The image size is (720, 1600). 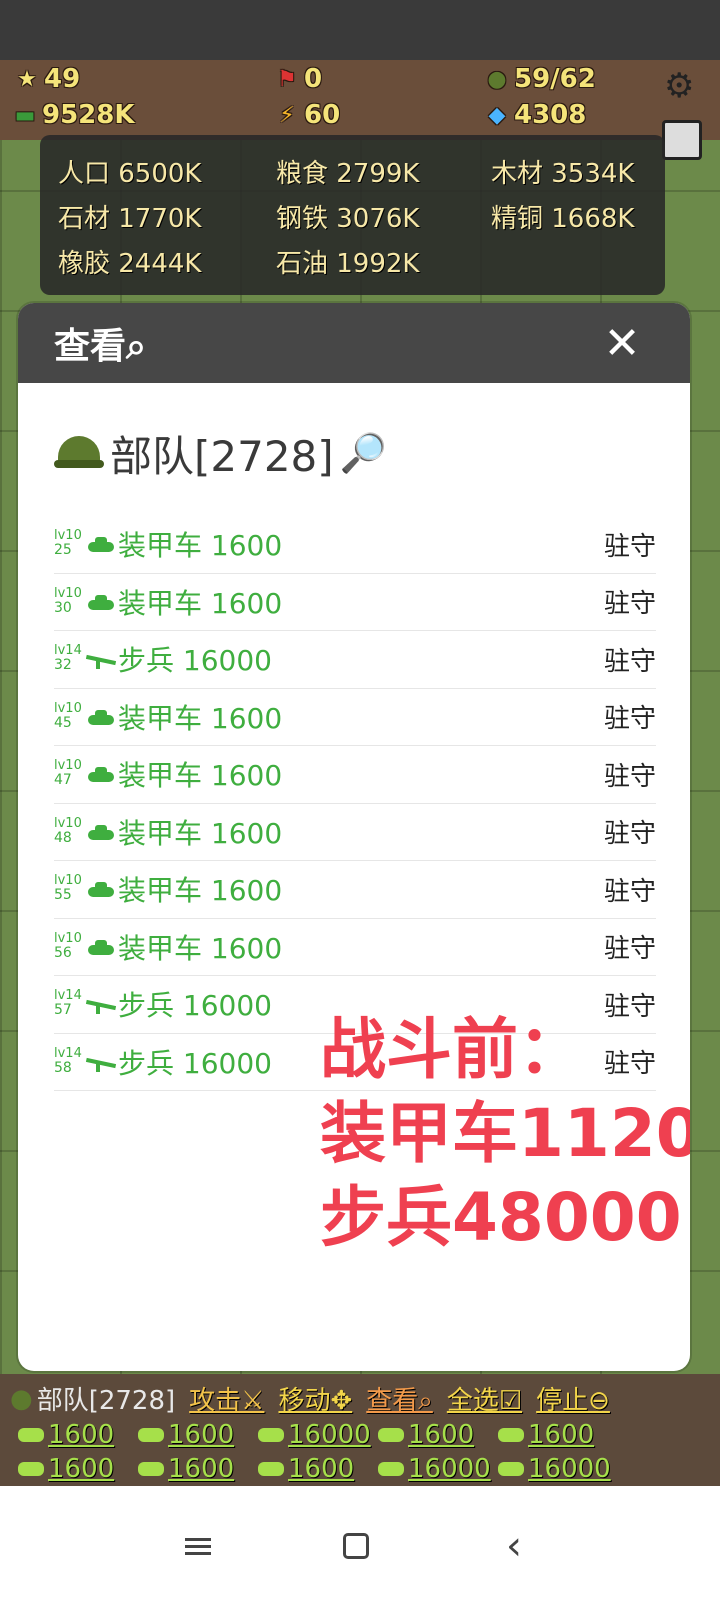 What do you see at coordinates (348, 219) in the screenshot?
I see `resource-steel: 钢铁 3076K` at bounding box center [348, 219].